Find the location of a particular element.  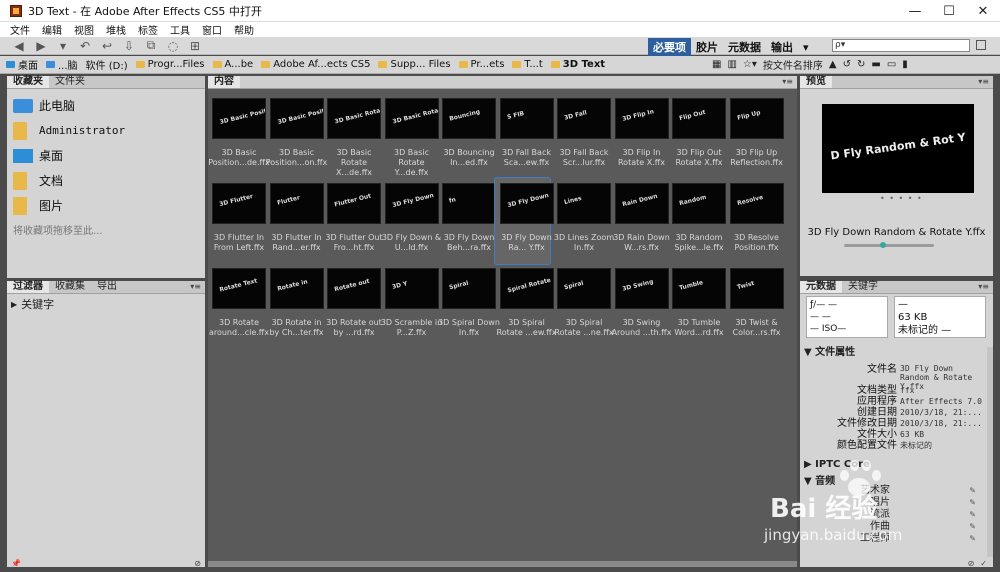

favorite-this-pc: 此电脑 is located at coordinates (106, 105).